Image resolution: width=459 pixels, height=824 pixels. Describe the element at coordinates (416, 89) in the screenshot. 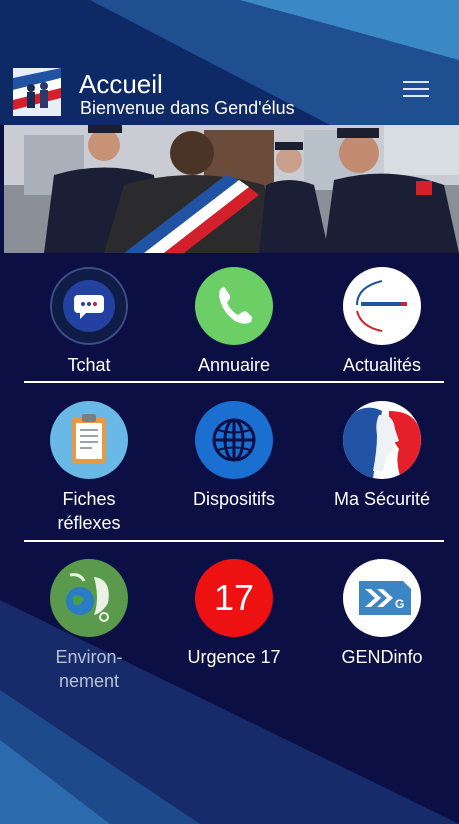

I see `hamburger-menu-icon` at that location.